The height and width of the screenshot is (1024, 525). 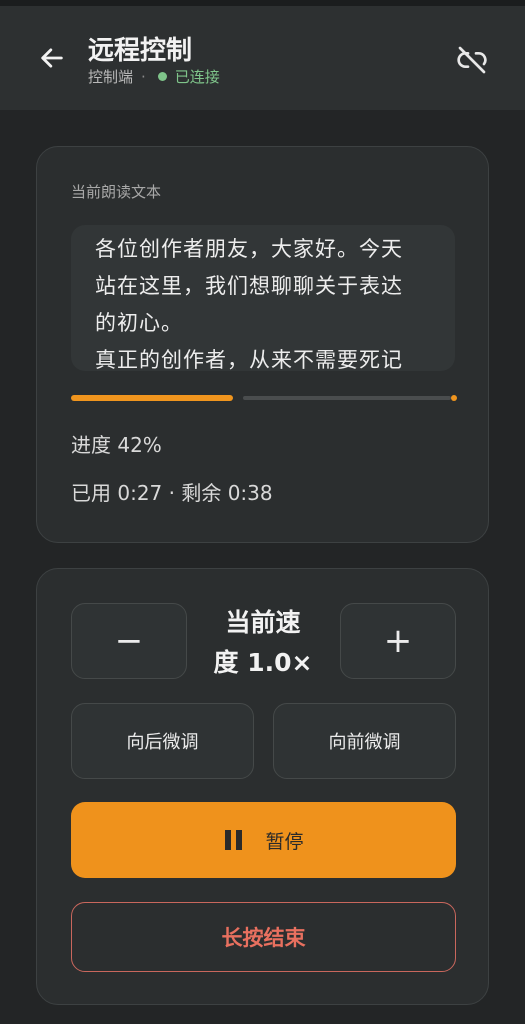 I want to click on progress-end-dot, so click(x=454, y=398).